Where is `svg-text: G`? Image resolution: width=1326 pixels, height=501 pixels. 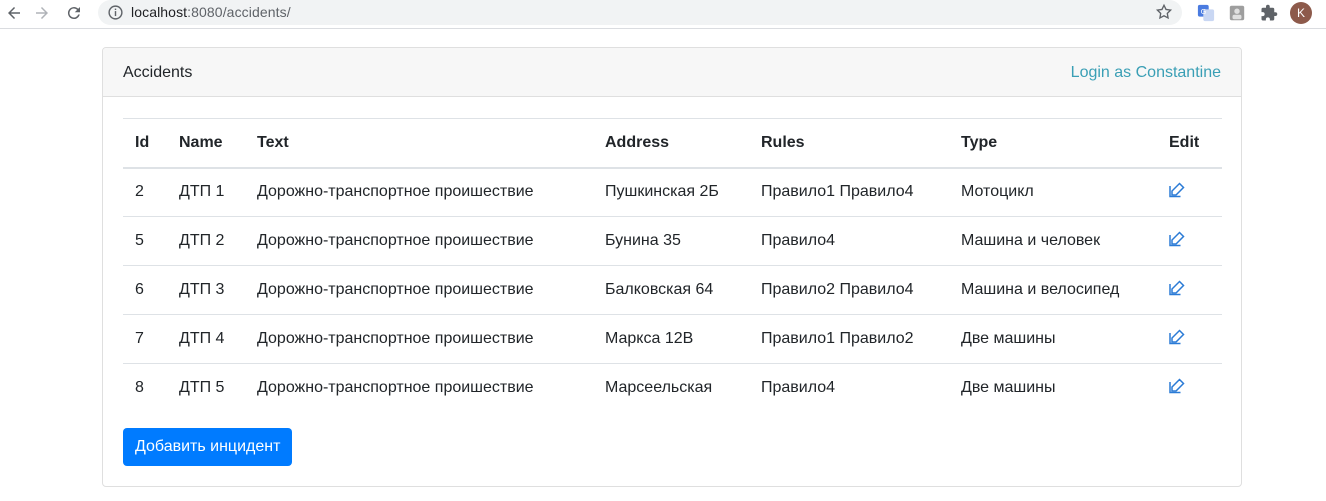
svg-text: G is located at coordinates (1204, 11).